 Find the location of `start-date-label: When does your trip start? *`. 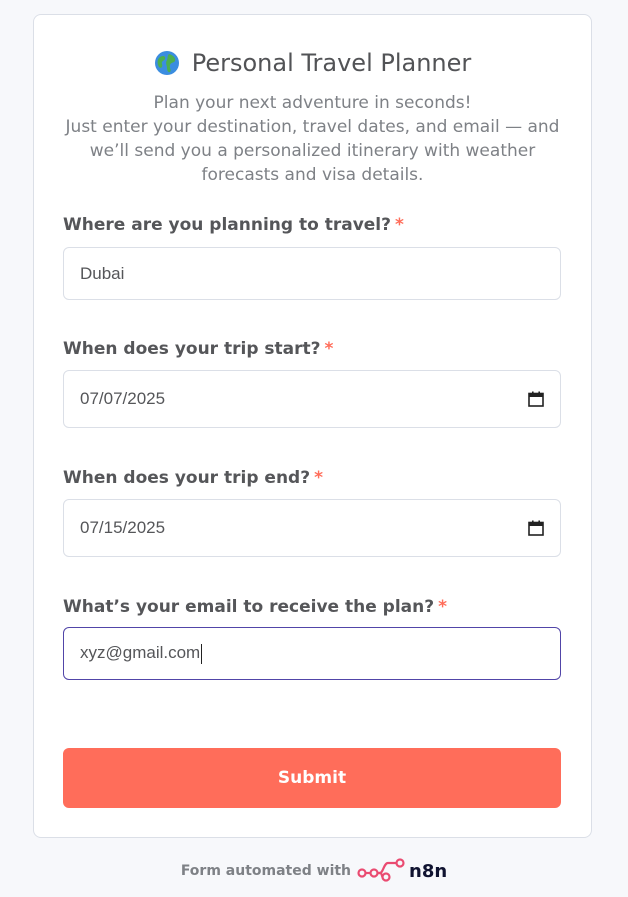

start-date-label: When does your trip start? * is located at coordinates (198, 349).